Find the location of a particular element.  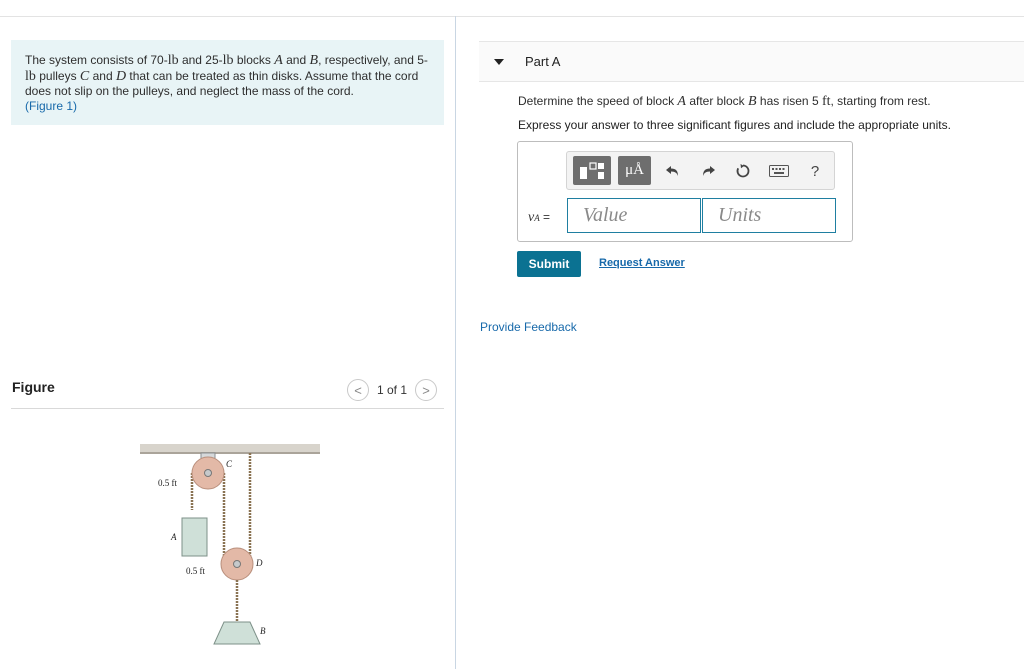

submit-button: Submit is located at coordinates (549, 264).